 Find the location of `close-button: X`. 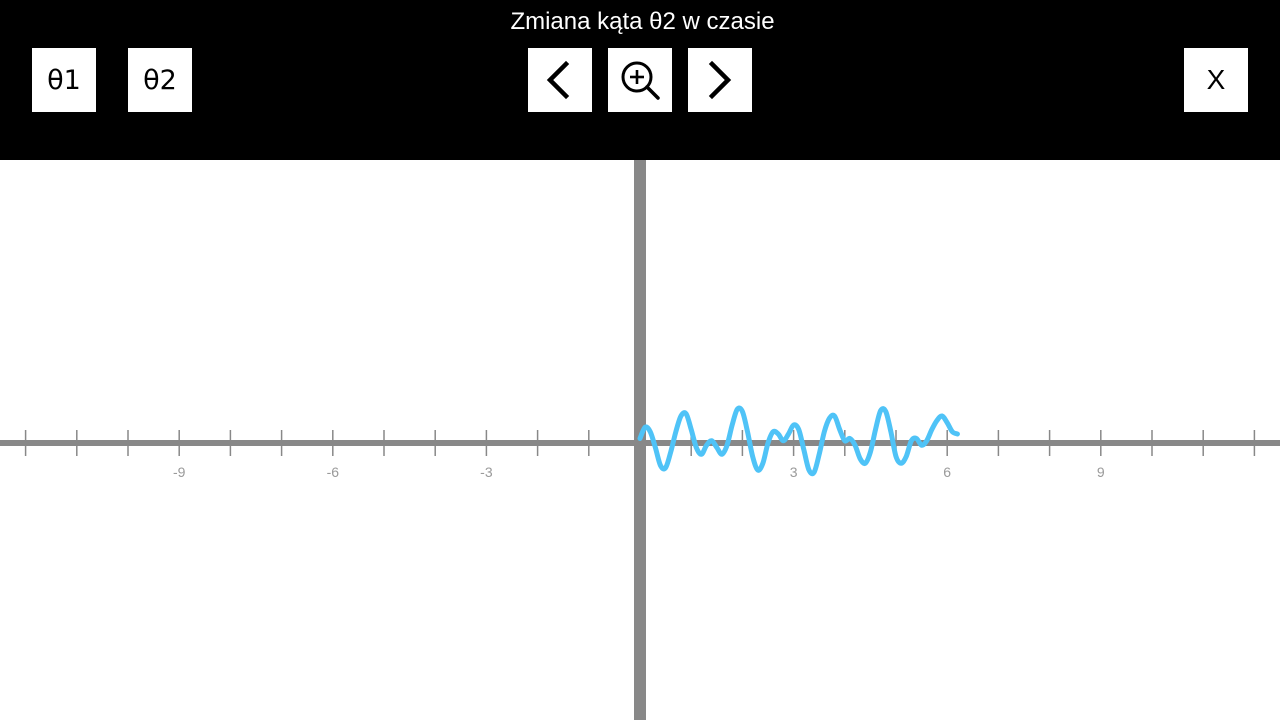

close-button: X is located at coordinates (1216, 80).